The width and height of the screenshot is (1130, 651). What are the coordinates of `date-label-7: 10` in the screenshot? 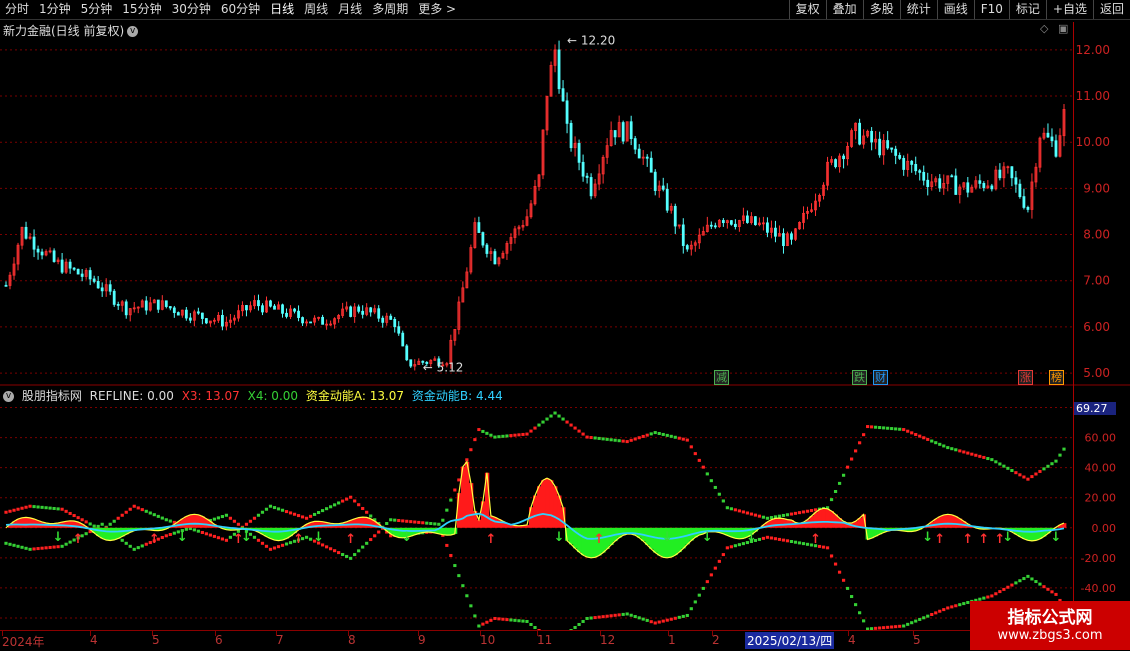 It's located at (487, 640).